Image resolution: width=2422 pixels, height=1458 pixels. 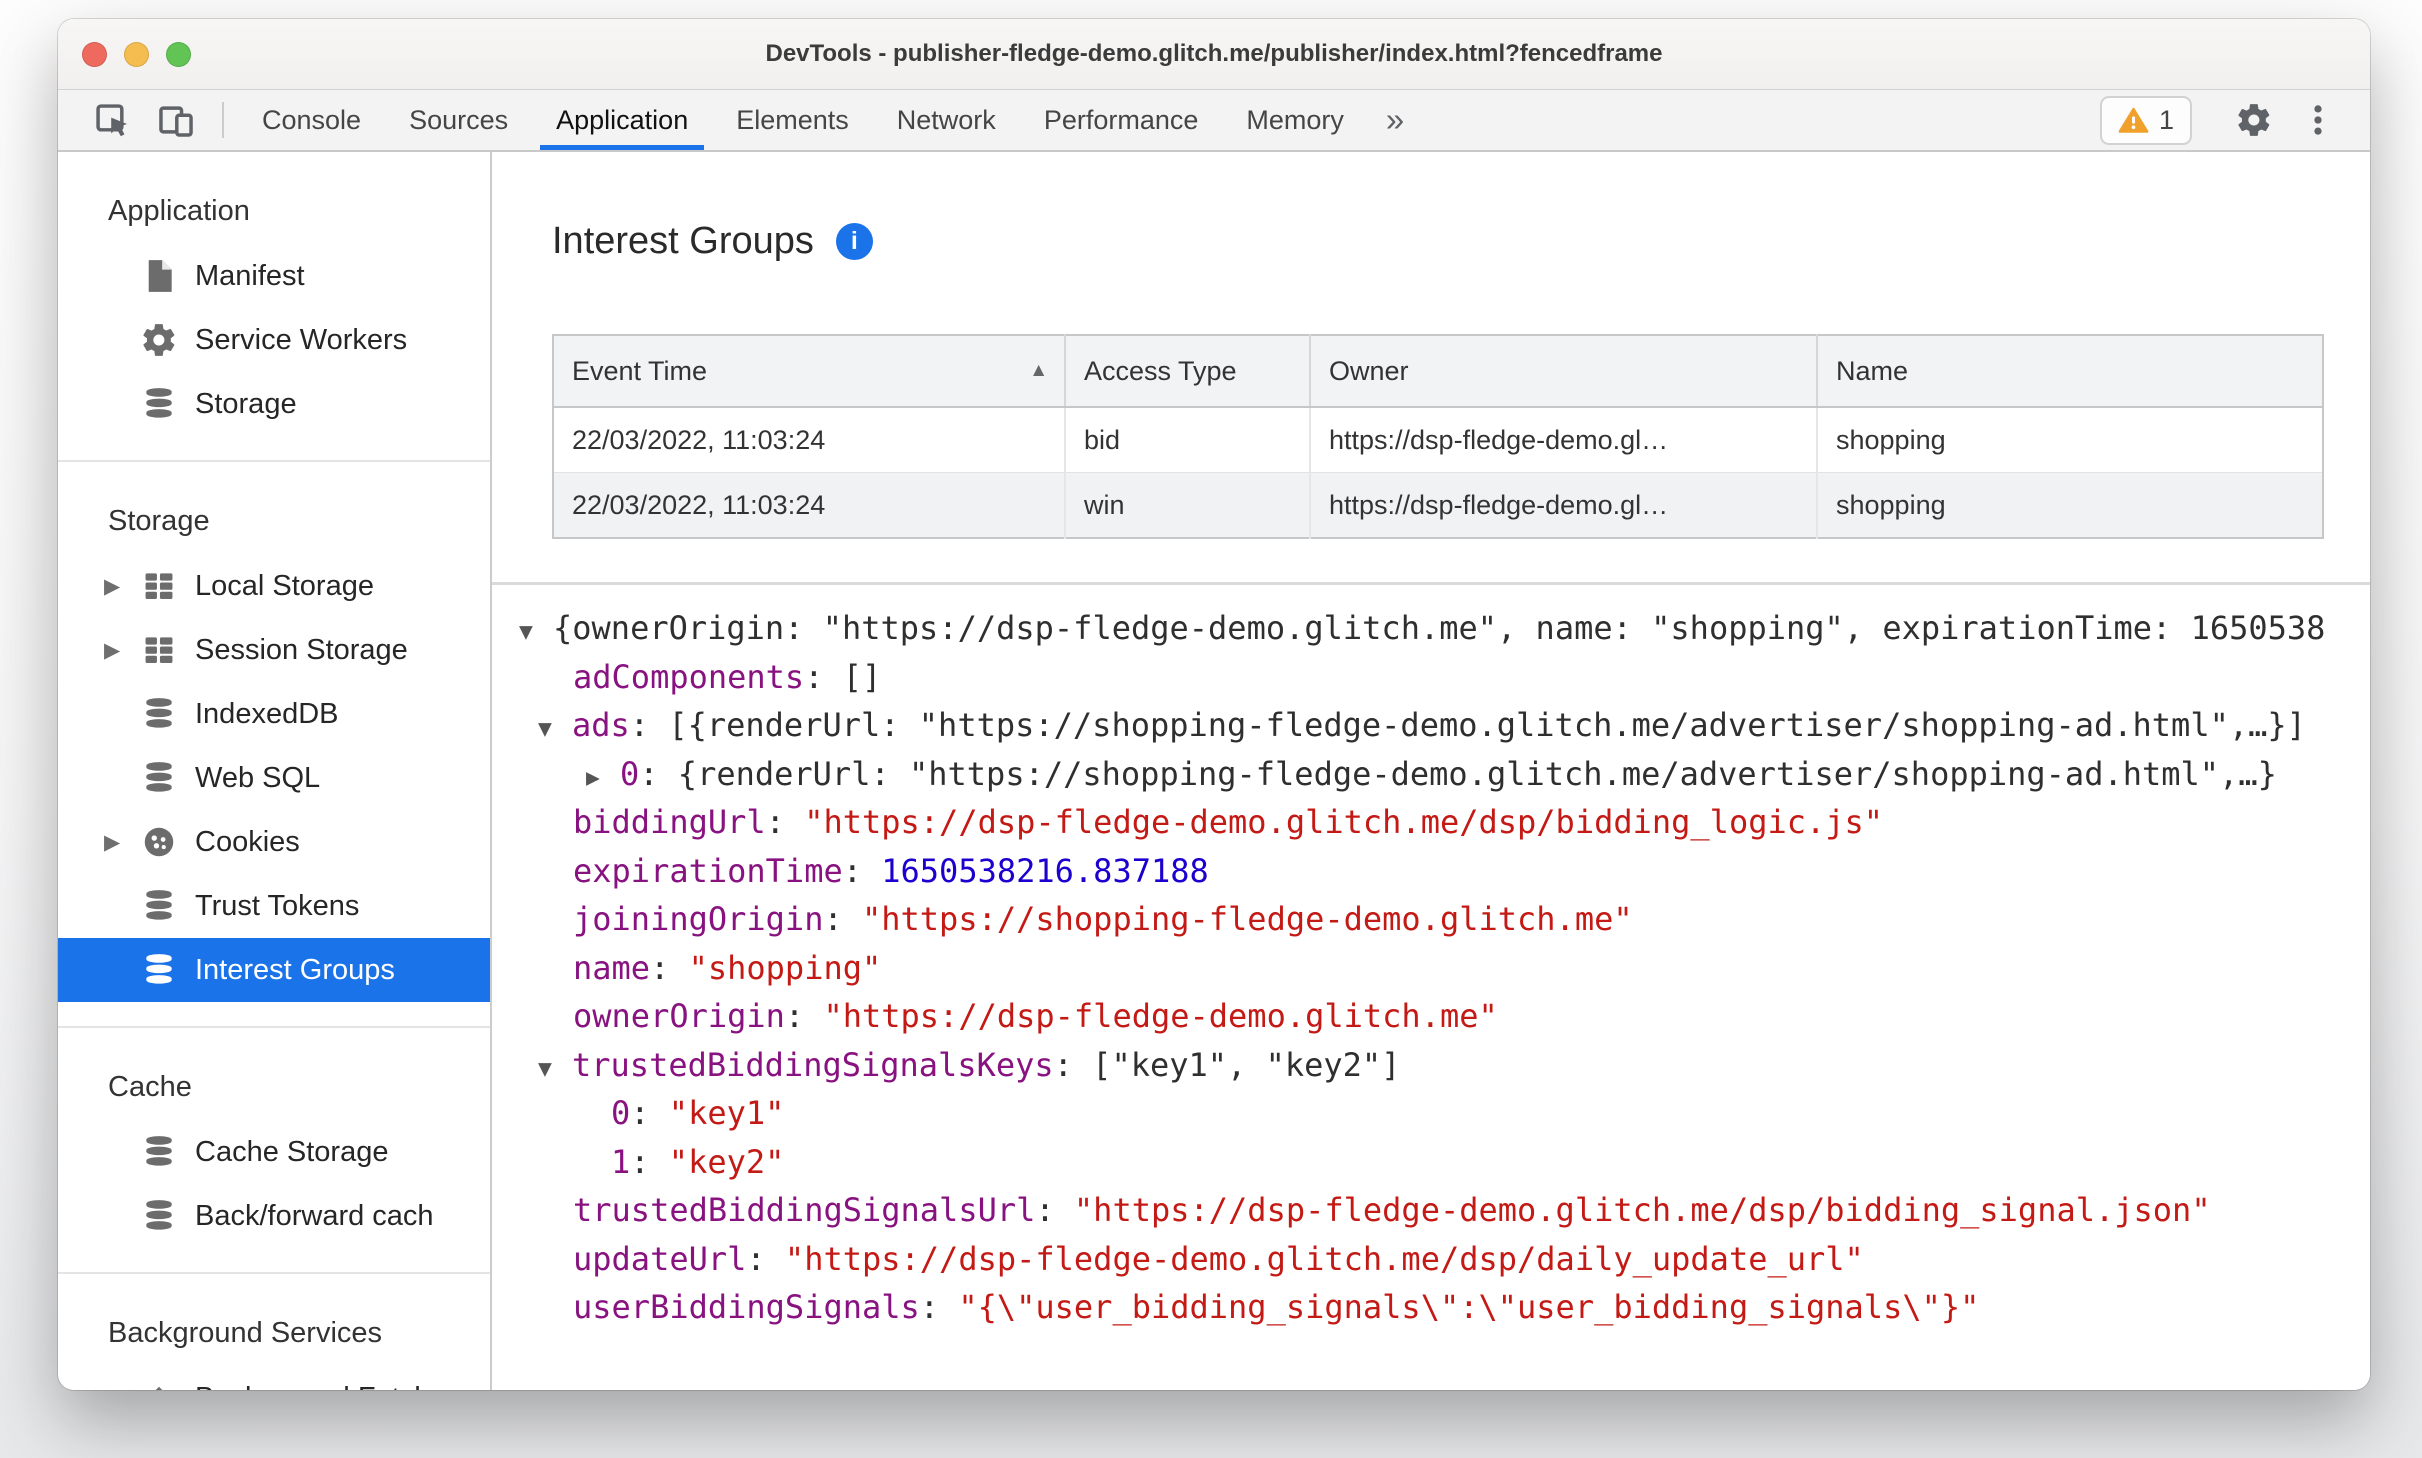 I want to click on sidebar-item-local-storage: ▶ Local Storage, so click(x=274, y=586).